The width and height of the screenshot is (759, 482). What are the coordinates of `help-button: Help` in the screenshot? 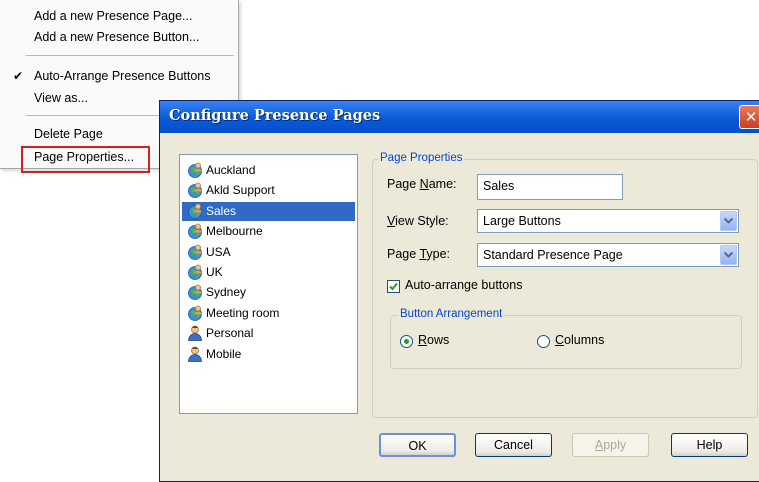 It's located at (709, 445).